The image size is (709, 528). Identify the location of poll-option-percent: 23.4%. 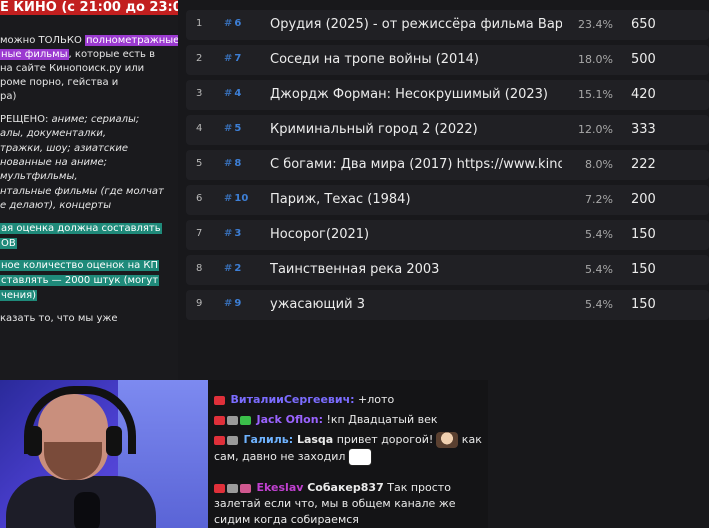
(595, 24).